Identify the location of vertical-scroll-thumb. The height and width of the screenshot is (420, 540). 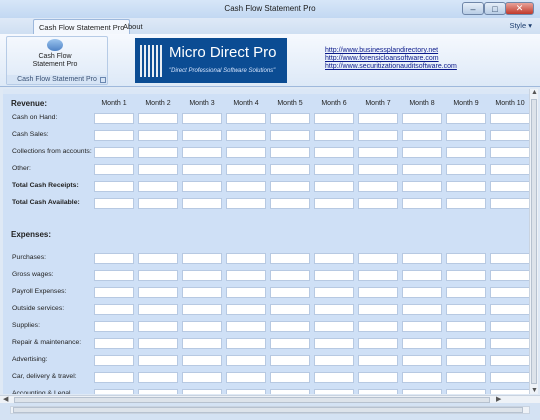
(534, 241).